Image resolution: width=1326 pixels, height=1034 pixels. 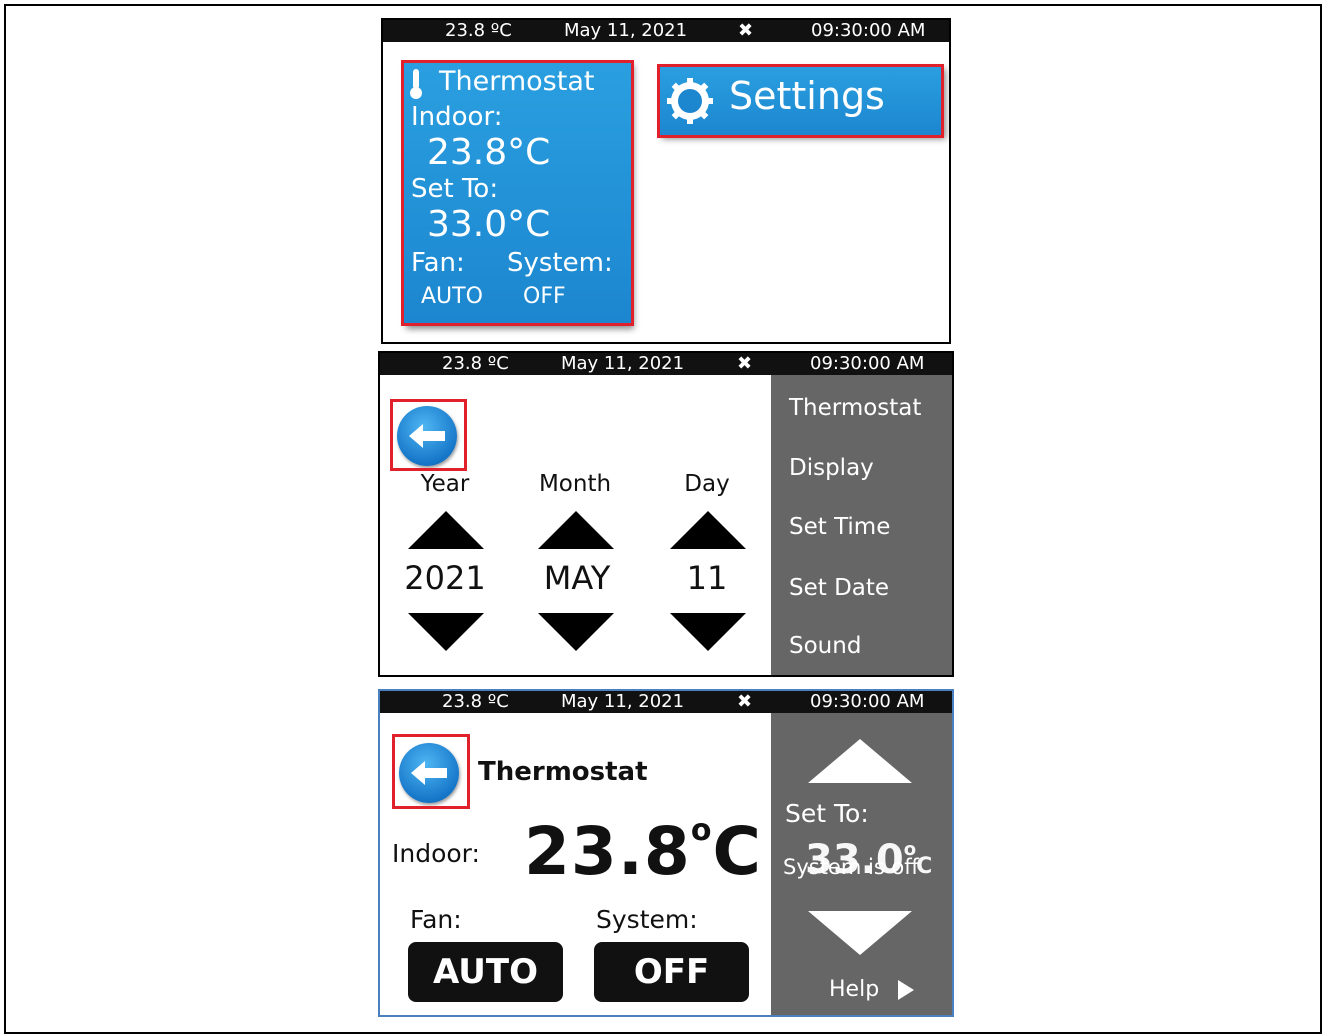 I want to click on indoor-temperature: 23.8oC, so click(x=643, y=851).